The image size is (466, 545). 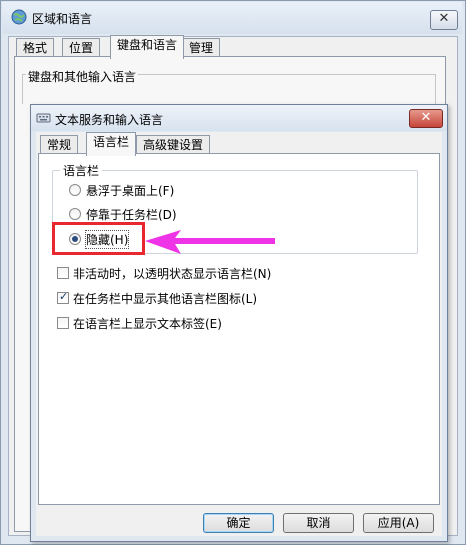 I want to click on checkbox-transparent-inactive, so click(x=63, y=273).